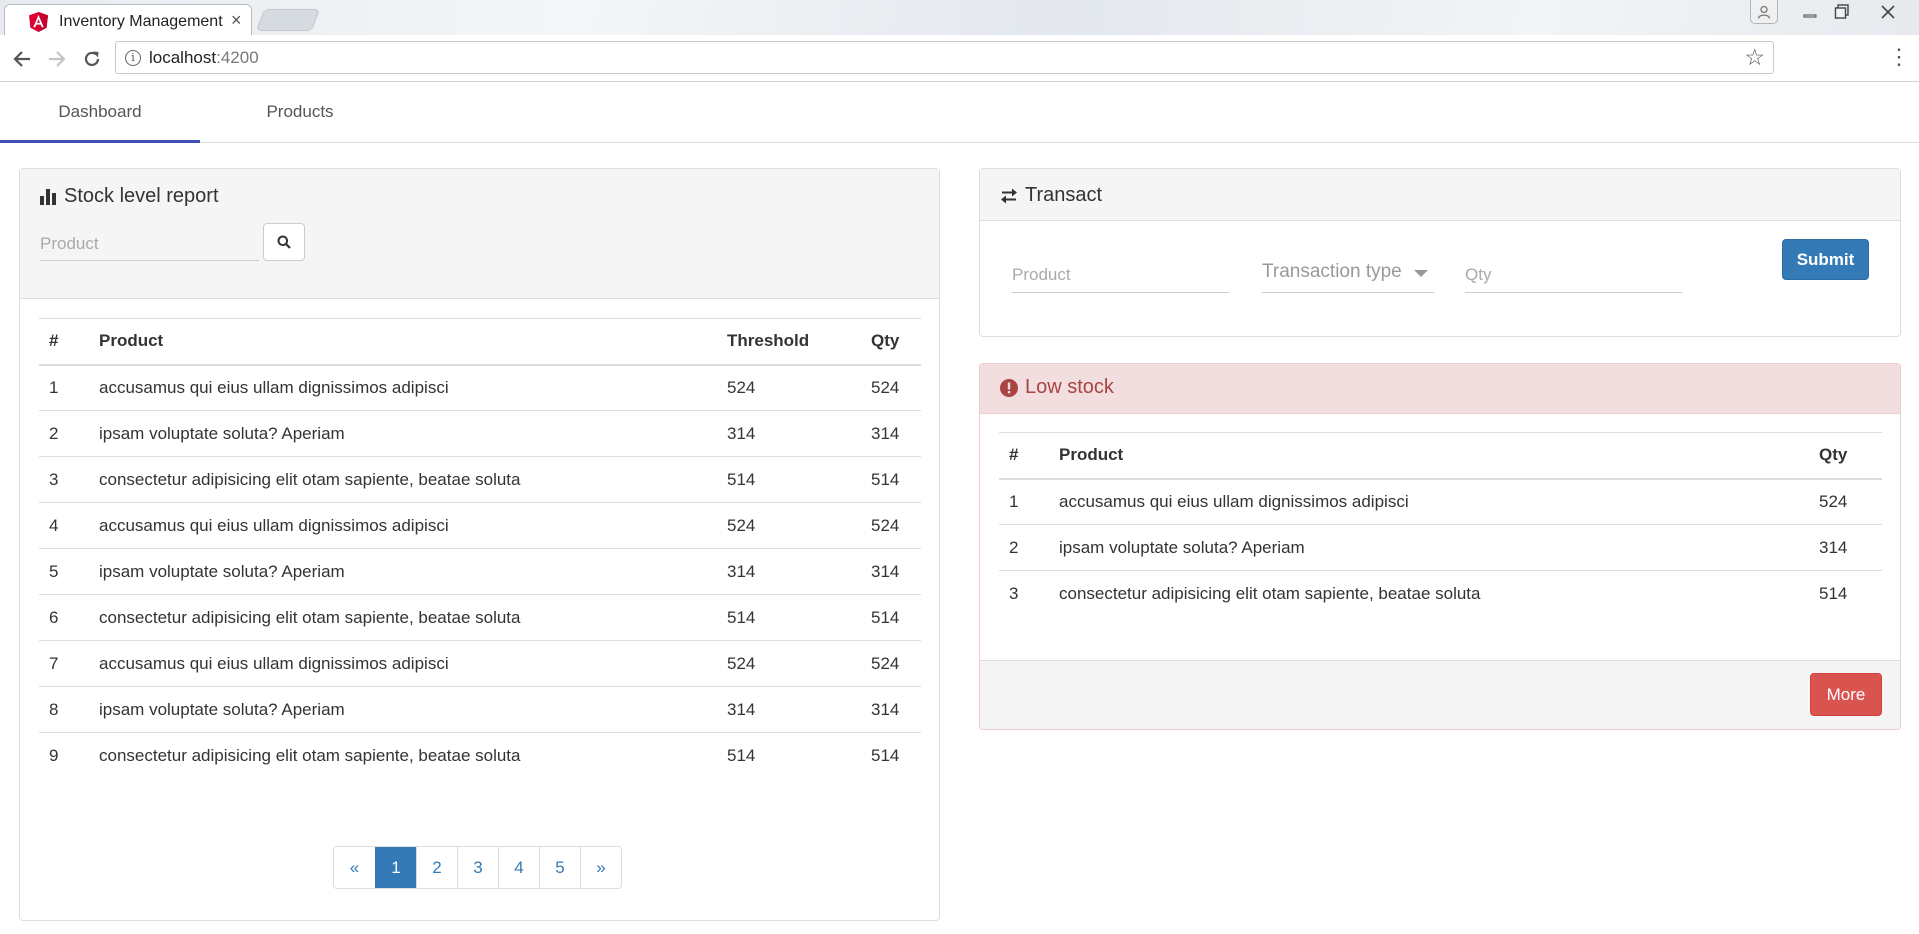  I want to click on low-stock-title: Low stock, so click(1057, 387).